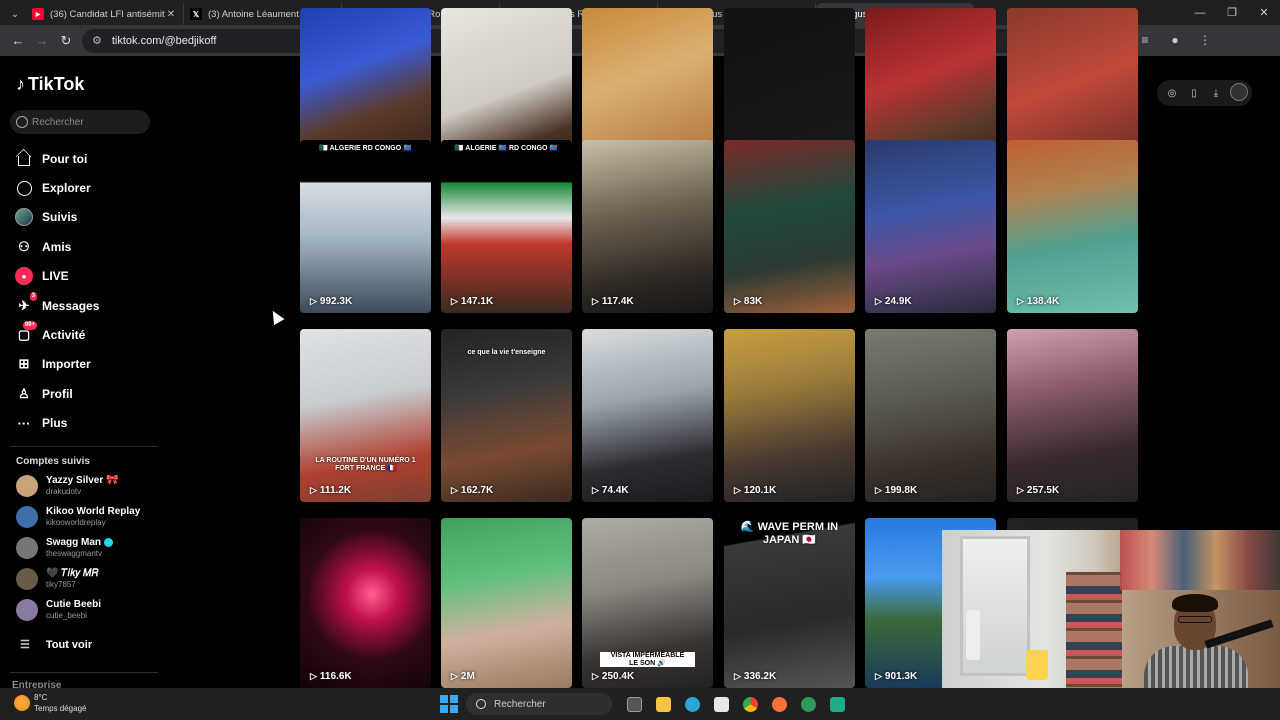  Describe the element at coordinates (1264, 12) in the screenshot. I see `close-window-icon: ✕` at that location.